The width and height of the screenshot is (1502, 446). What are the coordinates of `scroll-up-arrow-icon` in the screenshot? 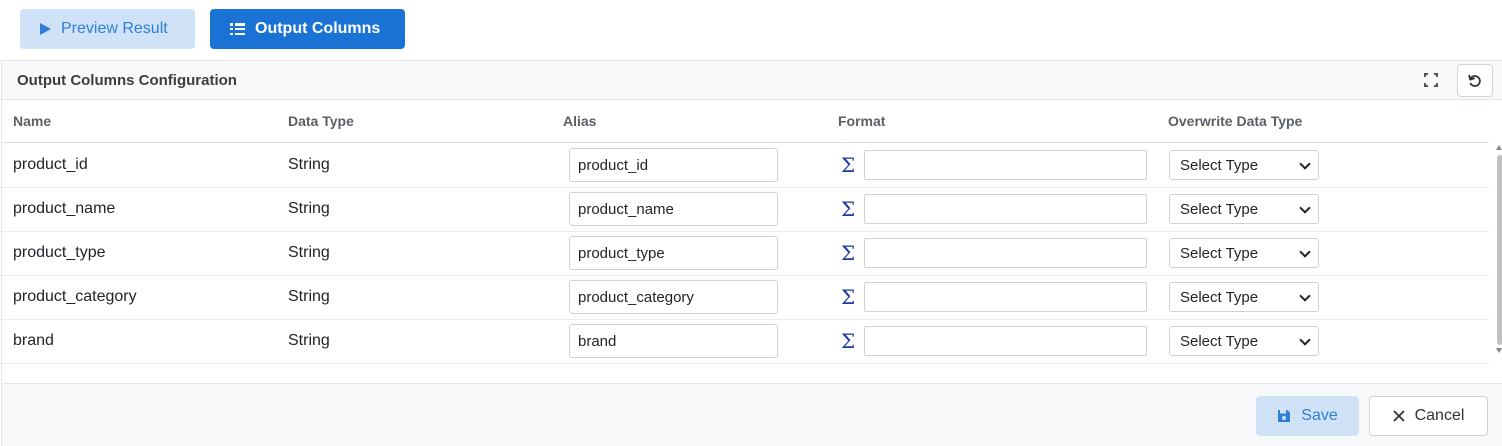 It's located at (1499, 147).